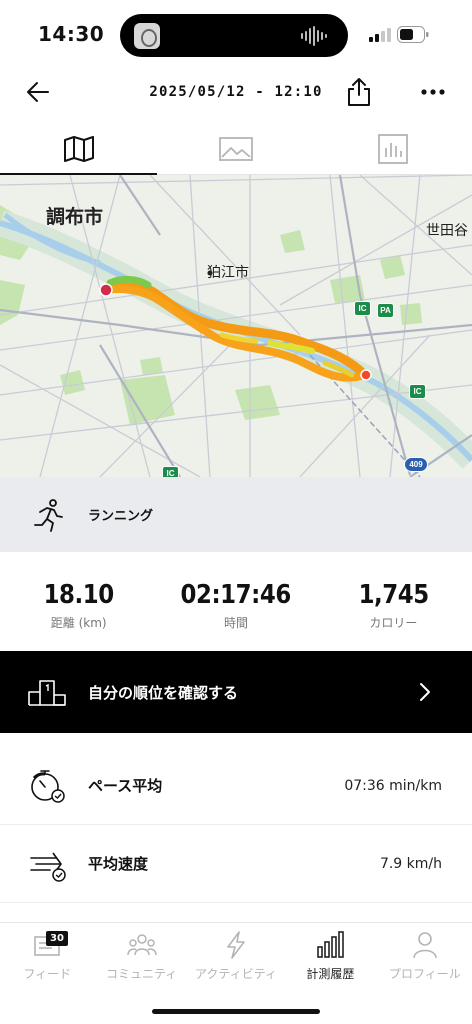  I want to click on nav-label: コミュニティ, so click(141, 974).